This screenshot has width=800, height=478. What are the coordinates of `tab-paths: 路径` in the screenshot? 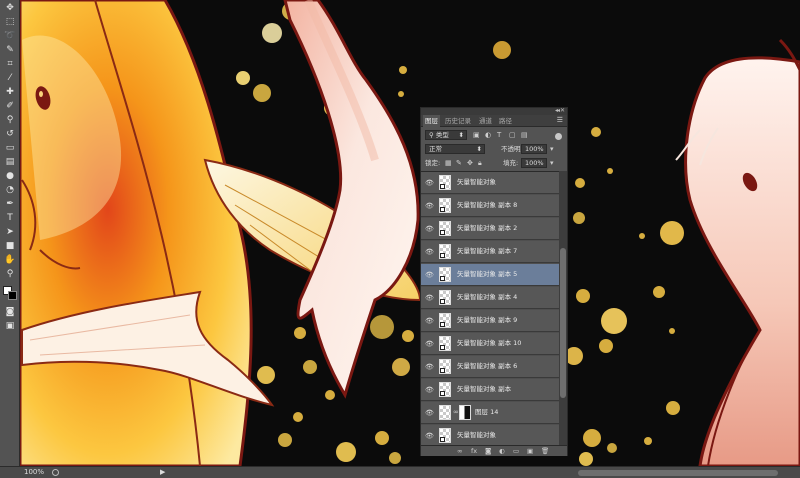 It's located at (505, 121).